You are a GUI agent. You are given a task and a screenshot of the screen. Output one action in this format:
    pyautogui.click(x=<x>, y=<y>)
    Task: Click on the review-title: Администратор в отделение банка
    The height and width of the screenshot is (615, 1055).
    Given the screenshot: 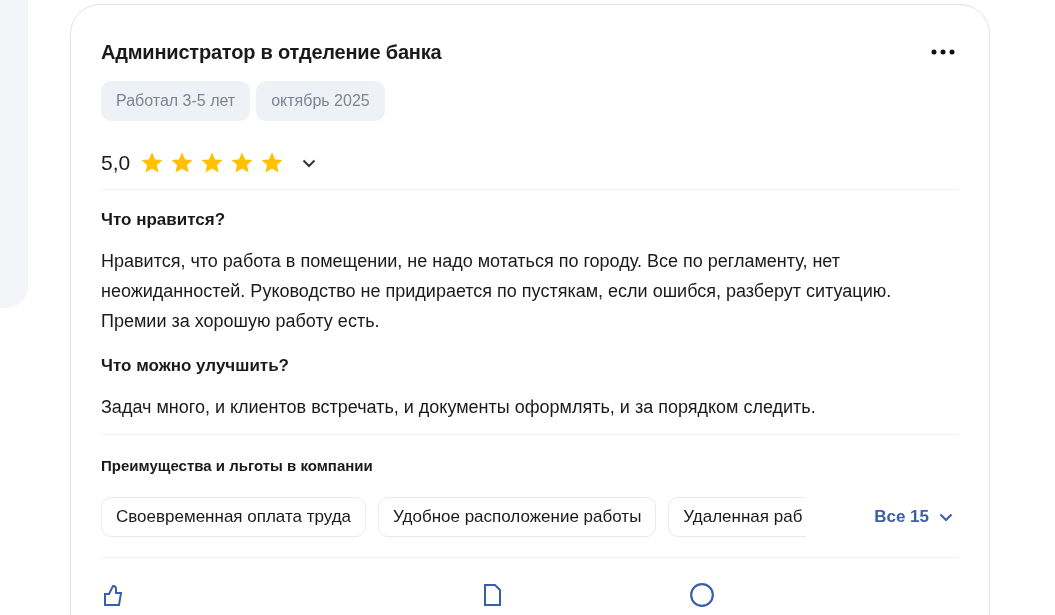 What is the action you would take?
    pyautogui.click(x=271, y=52)
    